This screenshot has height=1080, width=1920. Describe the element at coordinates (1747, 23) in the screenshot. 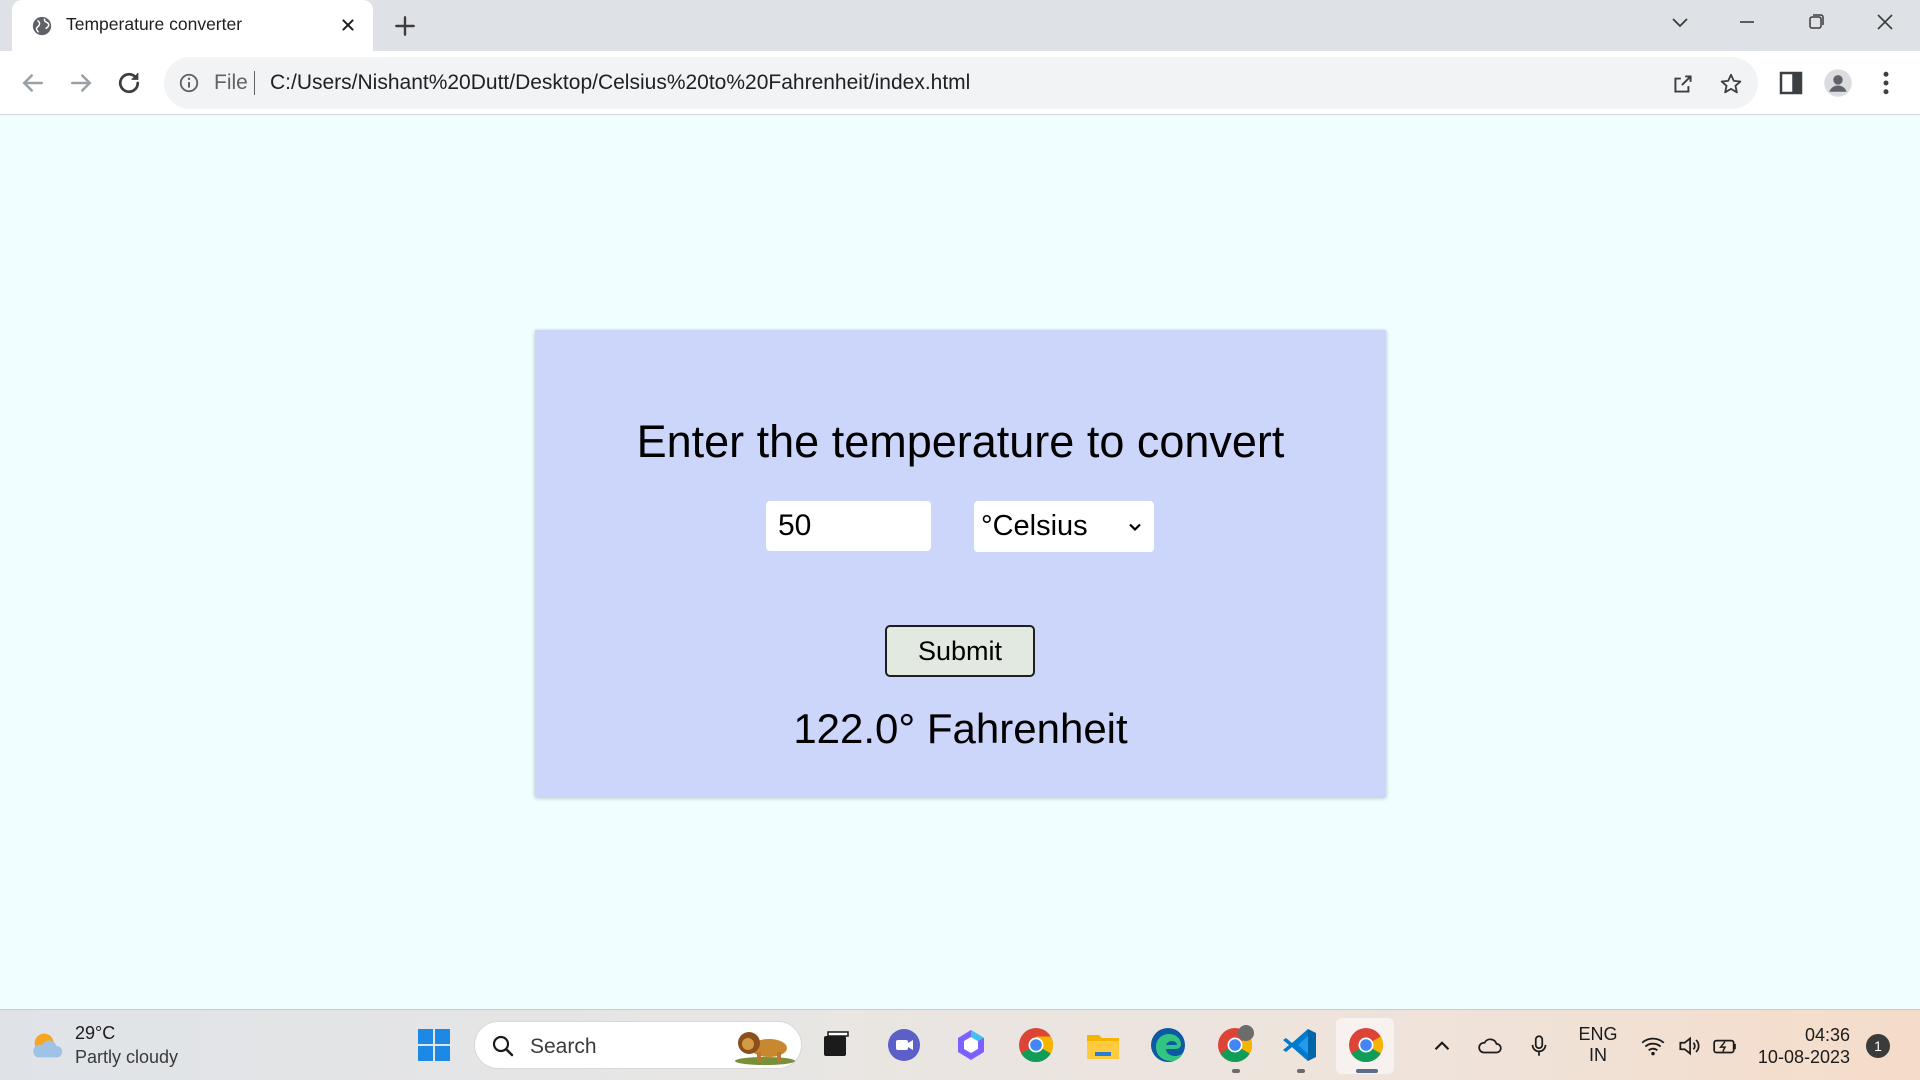

I see `minimize-icon` at that location.